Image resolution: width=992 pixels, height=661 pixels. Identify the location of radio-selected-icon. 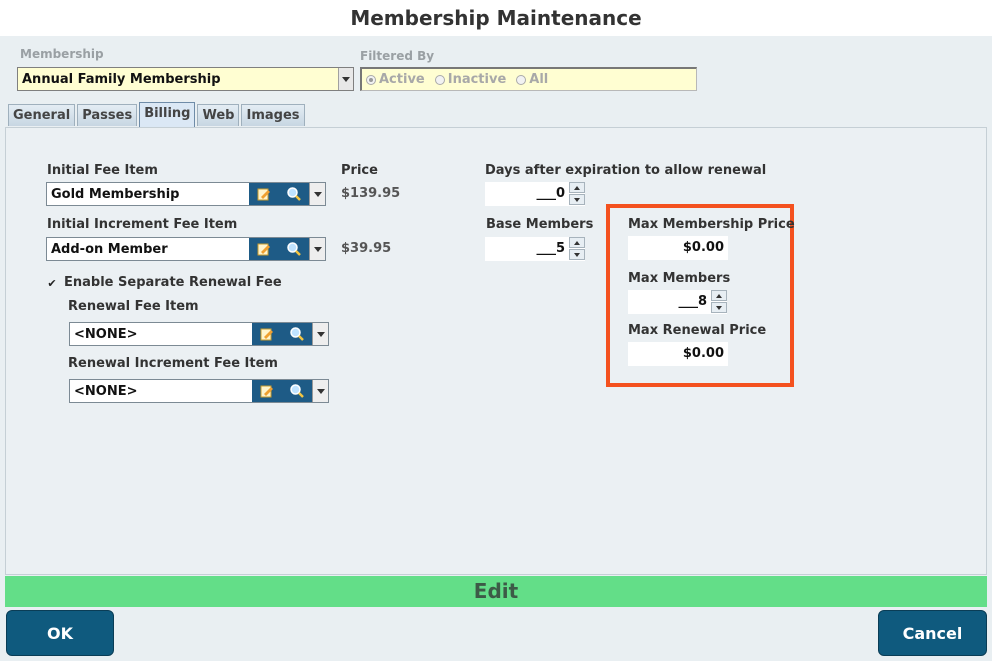
(371, 79).